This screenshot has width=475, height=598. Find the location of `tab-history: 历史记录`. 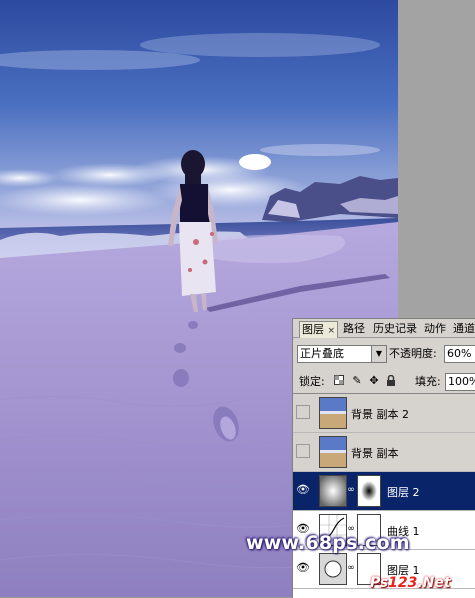

tab-history: 历史记录 is located at coordinates (395, 329).